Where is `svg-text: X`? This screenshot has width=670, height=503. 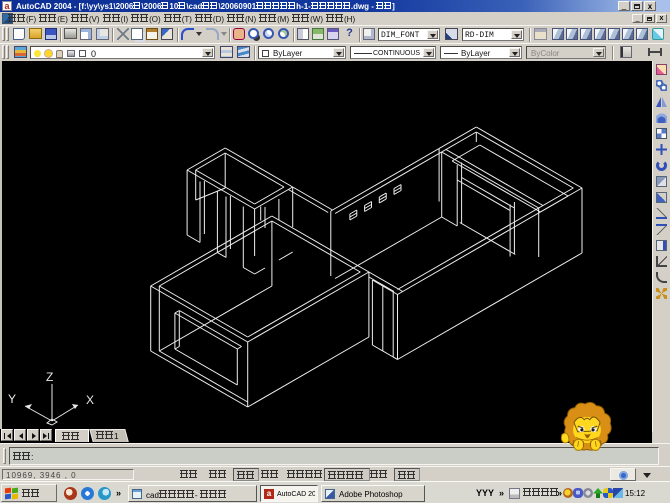
svg-text: X is located at coordinates (90, 400).